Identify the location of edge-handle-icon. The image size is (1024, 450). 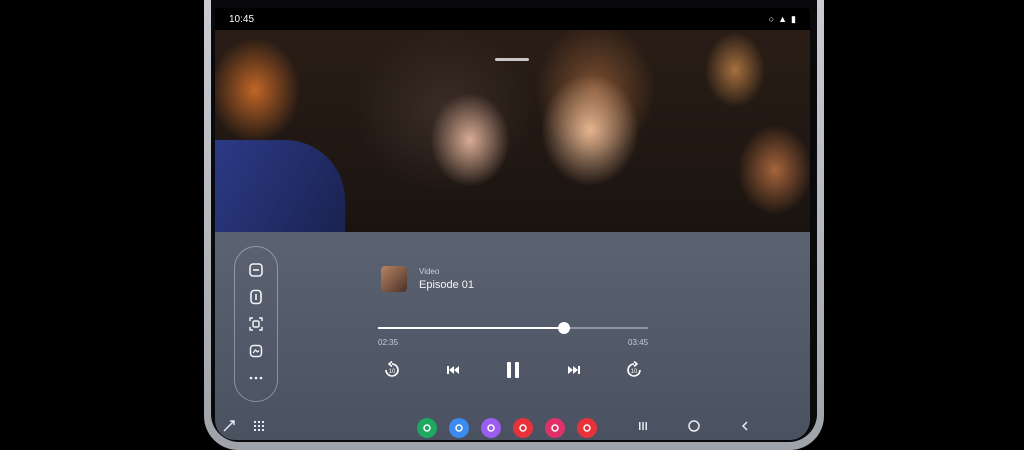
(229, 428).